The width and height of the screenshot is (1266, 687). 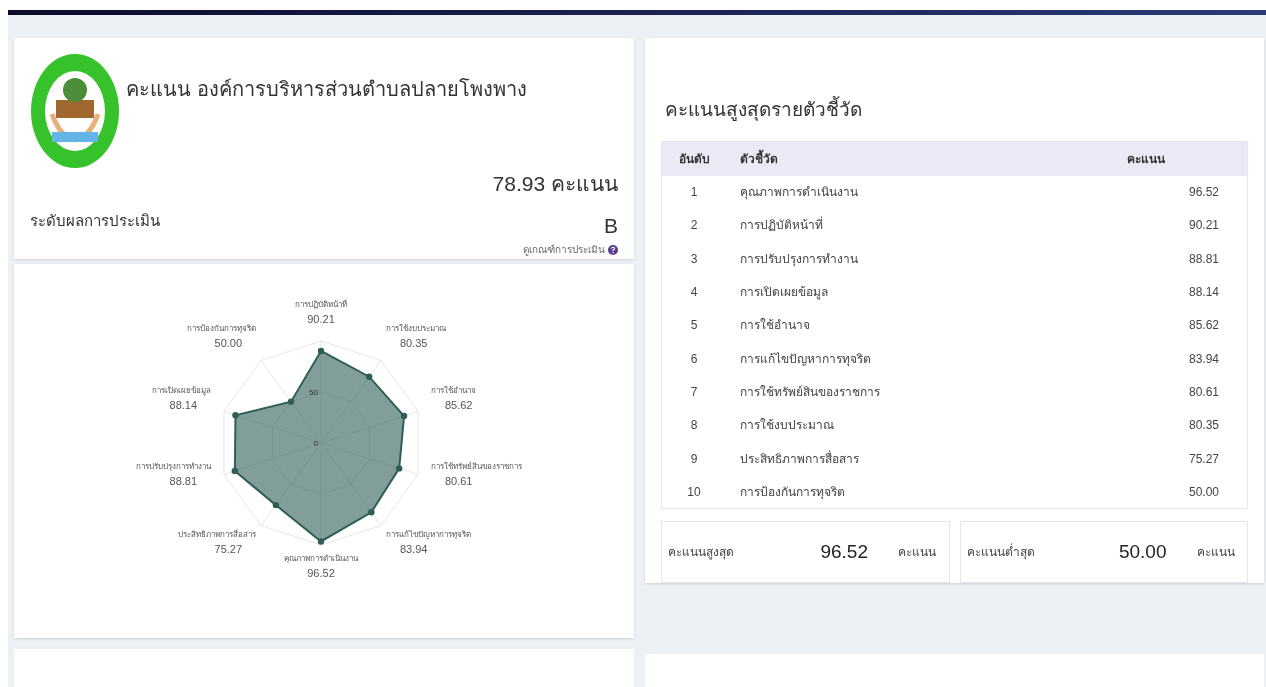 I want to click on rank-cell-text: 5, so click(x=694, y=326).